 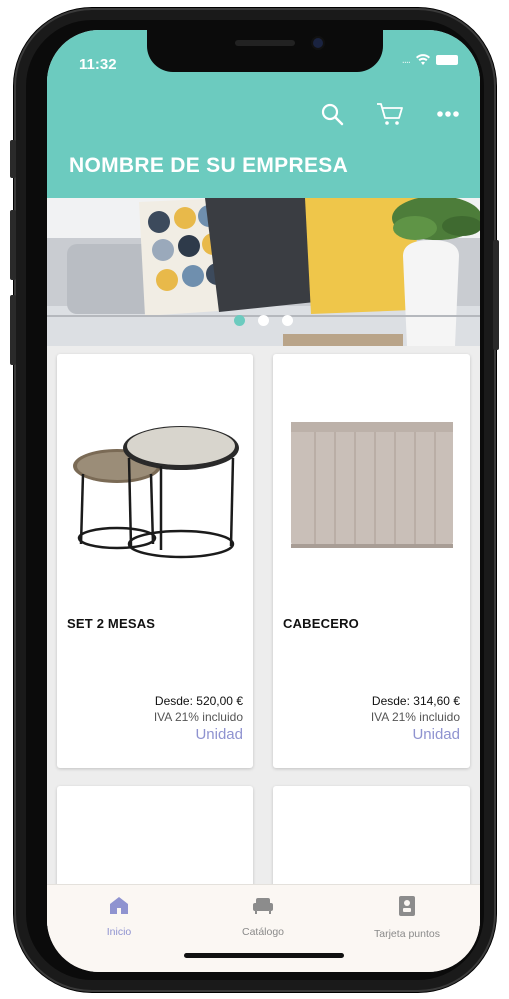 I want to click on dark-cushion, so click(x=260, y=255).